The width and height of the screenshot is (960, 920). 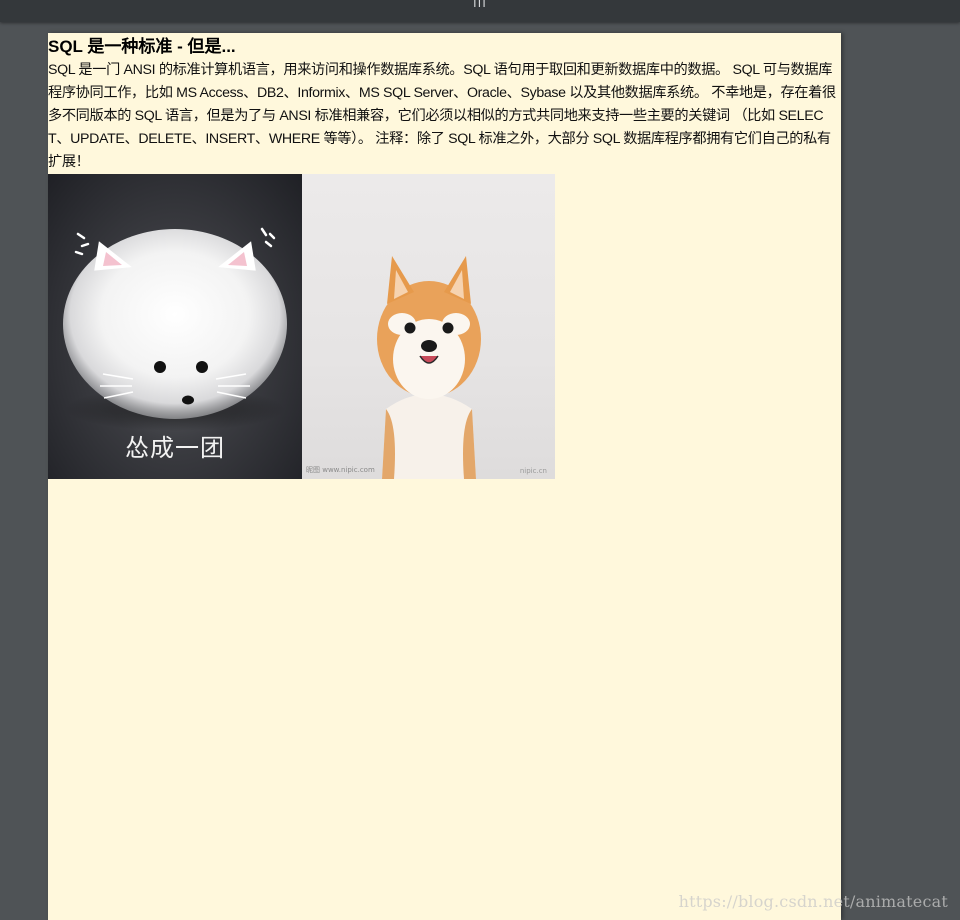 What do you see at coordinates (429, 367) in the screenshot?
I see `shiba-dog-illustration` at bounding box center [429, 367].